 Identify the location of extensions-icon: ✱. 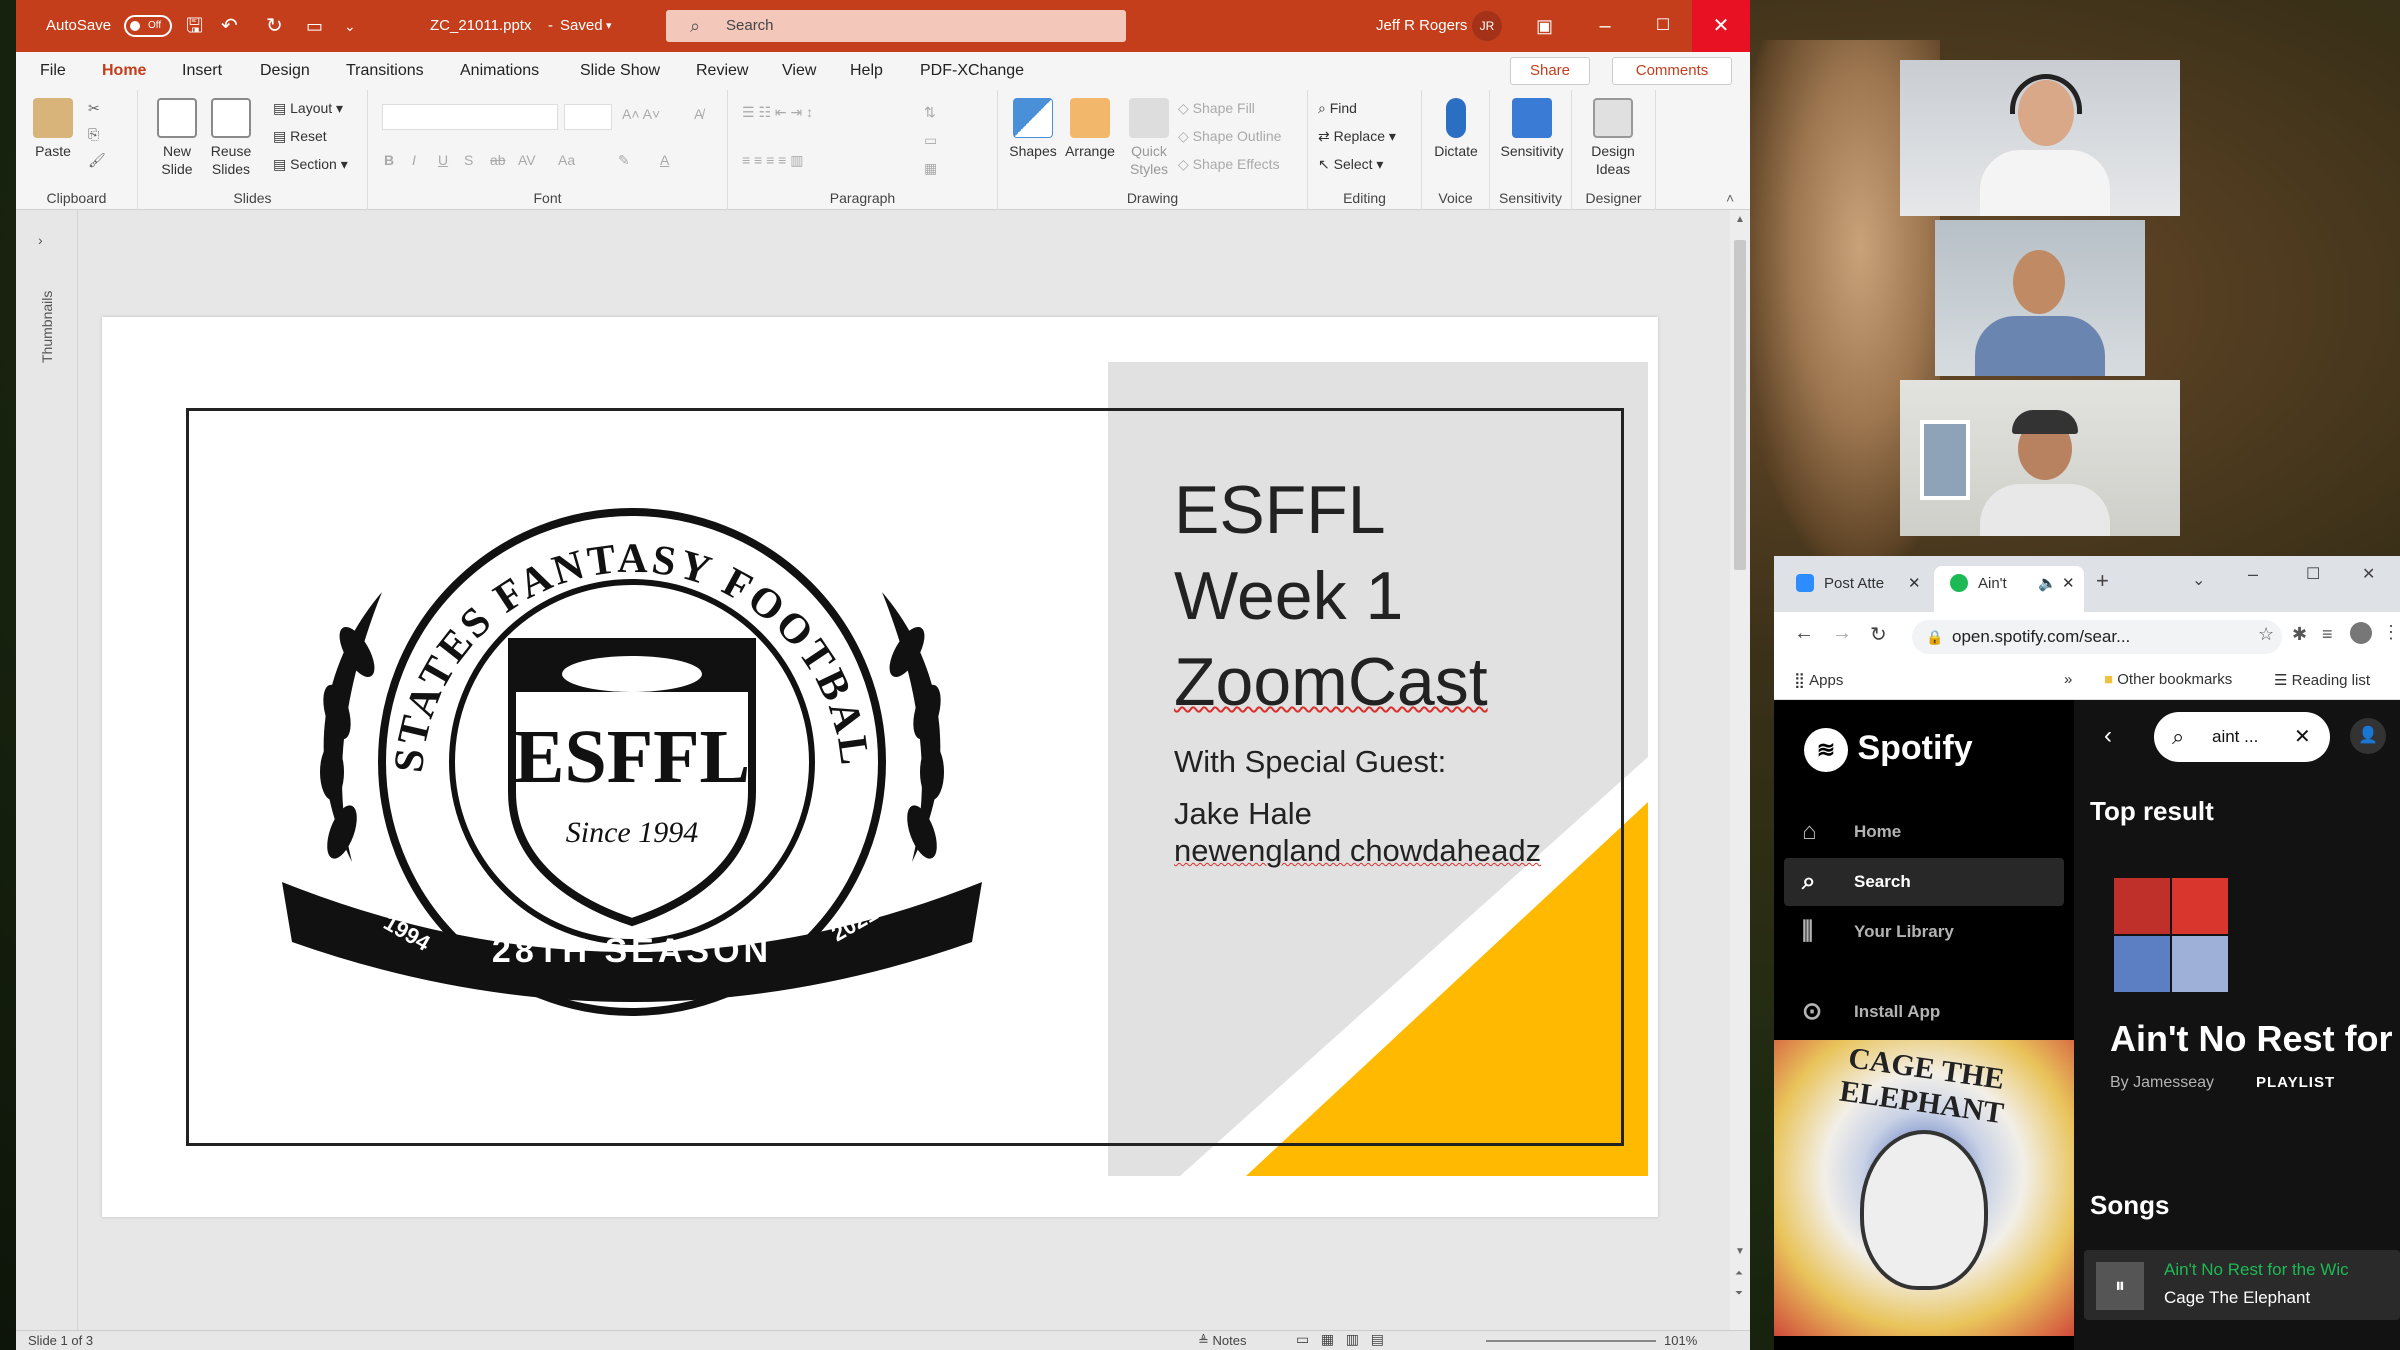
(2299, 634).